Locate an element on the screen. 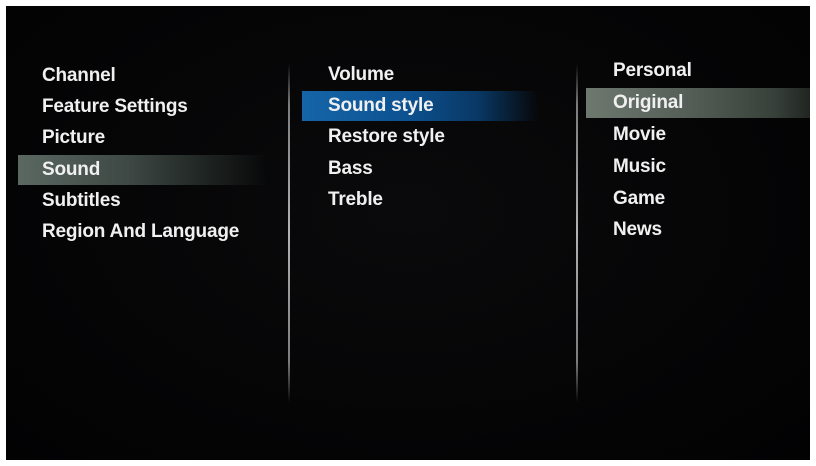  menu-item-feature-settings: Feature Settings is located at coordinates (115, 107).